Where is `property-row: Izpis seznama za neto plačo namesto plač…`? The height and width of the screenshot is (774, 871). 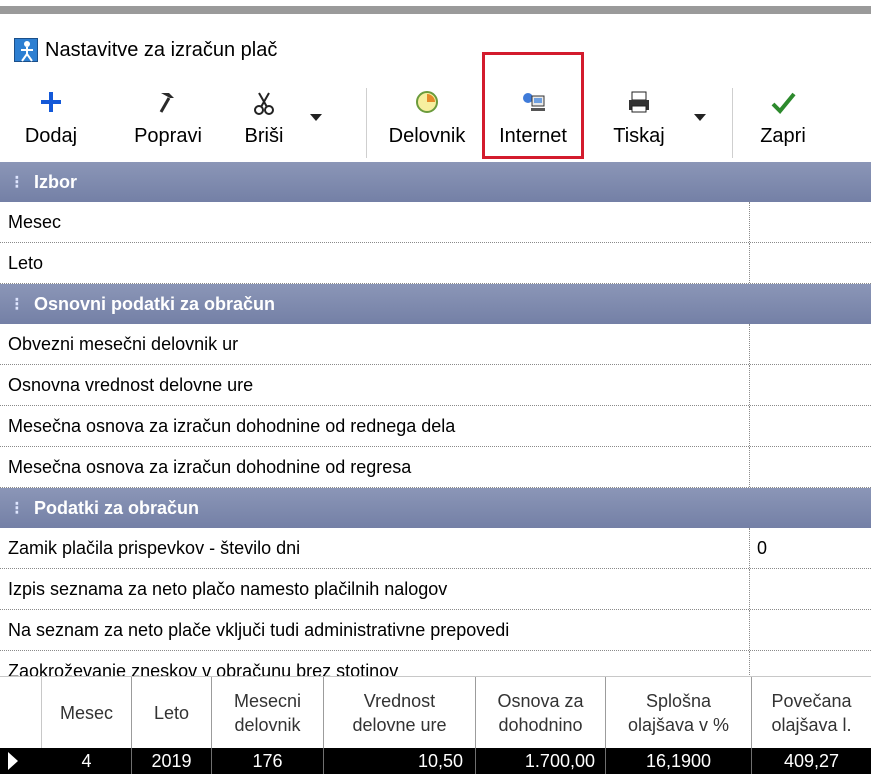 property-row: Izpis seznama za neto plačo namesto plač… is located at coordinates (435, 589).